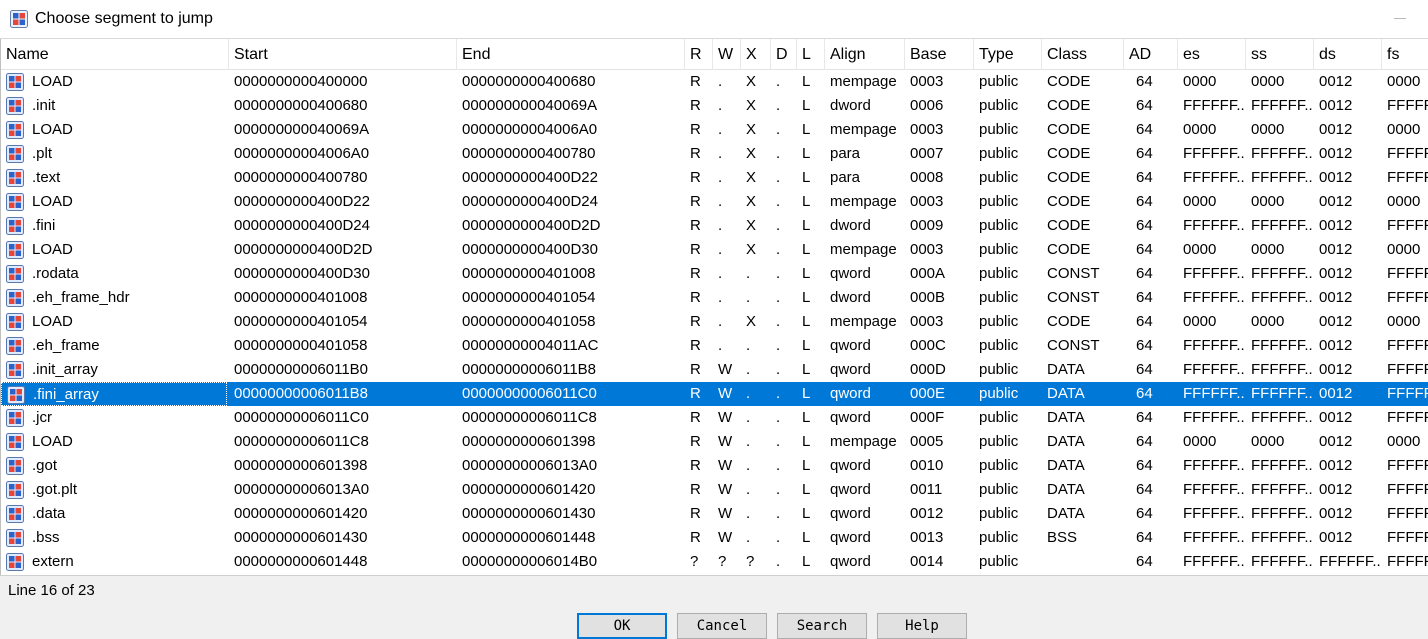 This screenshot has height=639, width=1428. What do you see at coordinates (756, 54) in the screenshot?
I see `column-header-x: X` at bounding box center [756, 54].